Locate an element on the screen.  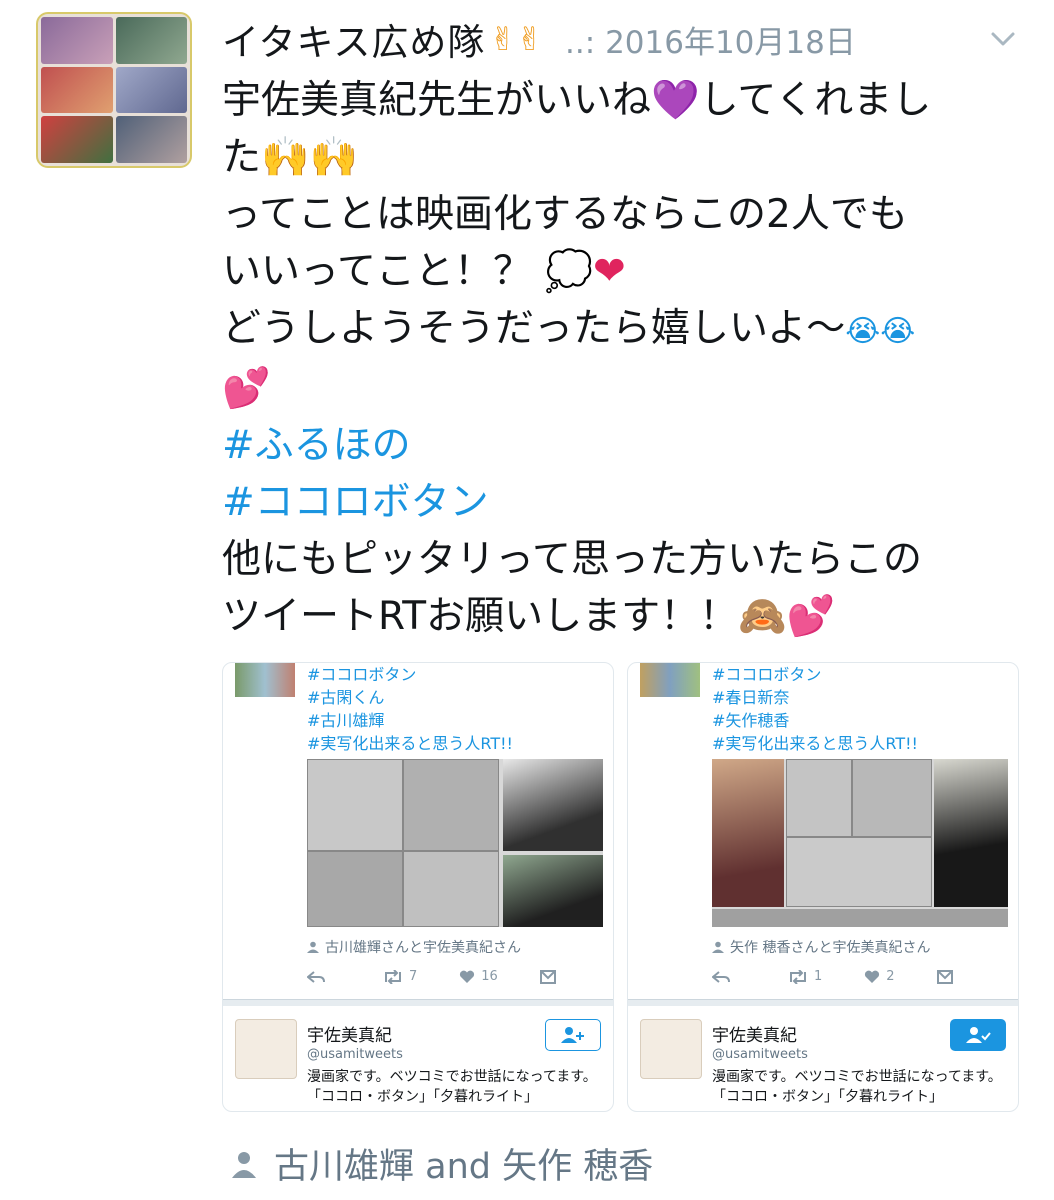
tagged-person-1: 古川雄輝 is located at coordinates (344, 1167).